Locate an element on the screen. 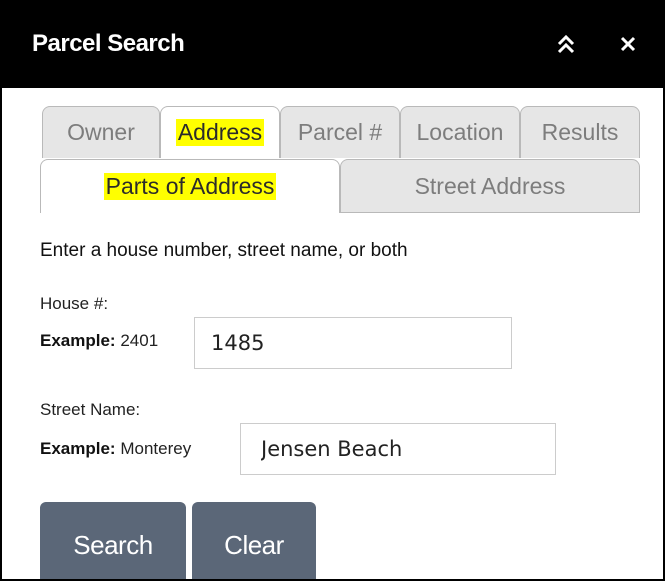 Image resolution: width=665 pixels, height=581 pixels. tab-results-label: Results is located at coordinates (580, 132).